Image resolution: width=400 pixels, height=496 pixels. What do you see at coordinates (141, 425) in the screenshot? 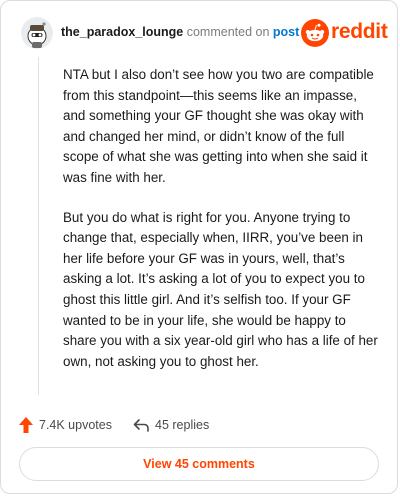
I see `reply-arrow-icon` at bounding box center [141, 425].